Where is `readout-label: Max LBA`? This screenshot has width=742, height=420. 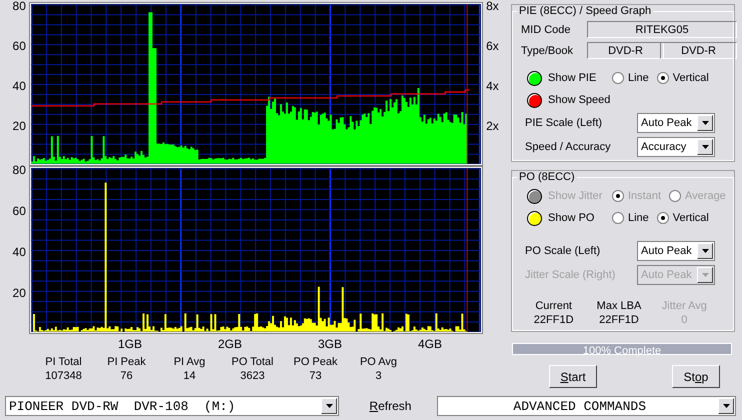 readout-label: Max LBA is located at coordinates (619, 306).